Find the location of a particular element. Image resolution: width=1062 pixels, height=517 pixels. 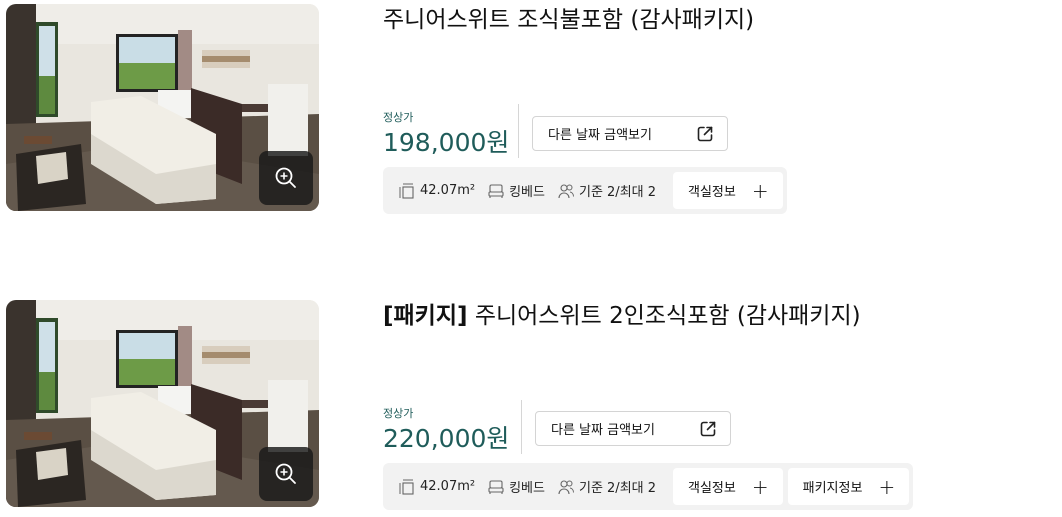

title-tag: [패키지] is located at coordinates (425, 316).